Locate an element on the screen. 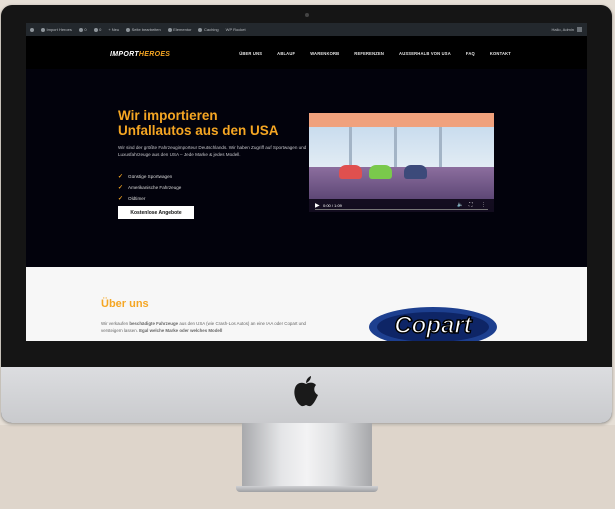 The image size is (615, 509). camera-dot is located at coordinates (307, 15).